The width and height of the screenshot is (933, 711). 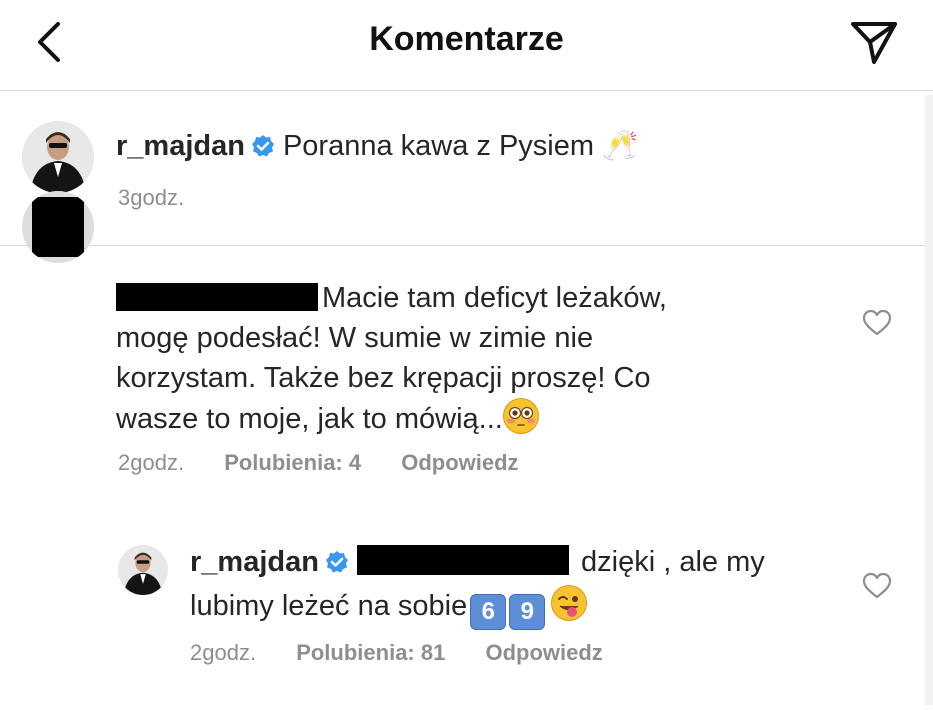 I want to click on post-time: 3godz., so click(x=151, y=197).